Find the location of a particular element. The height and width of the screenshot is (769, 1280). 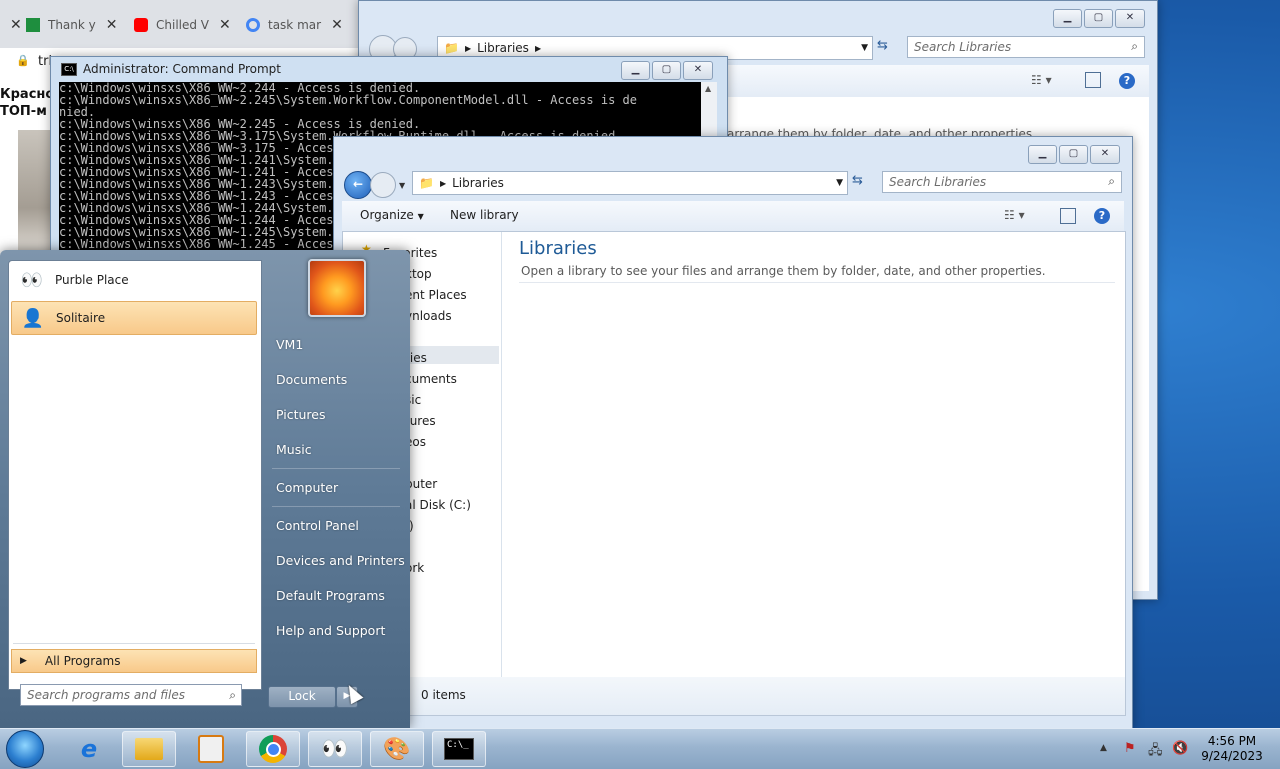

start-item-control-panel: Control Panel is located at coordinates (317, 525).